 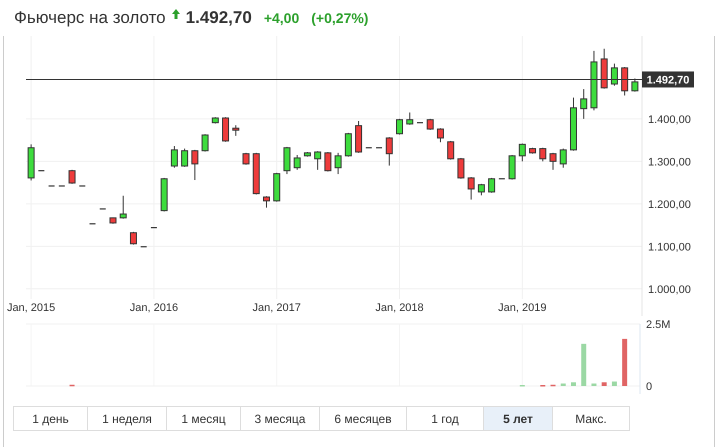 I want to click on period-tab: Макс., so click(x=591, y=418).